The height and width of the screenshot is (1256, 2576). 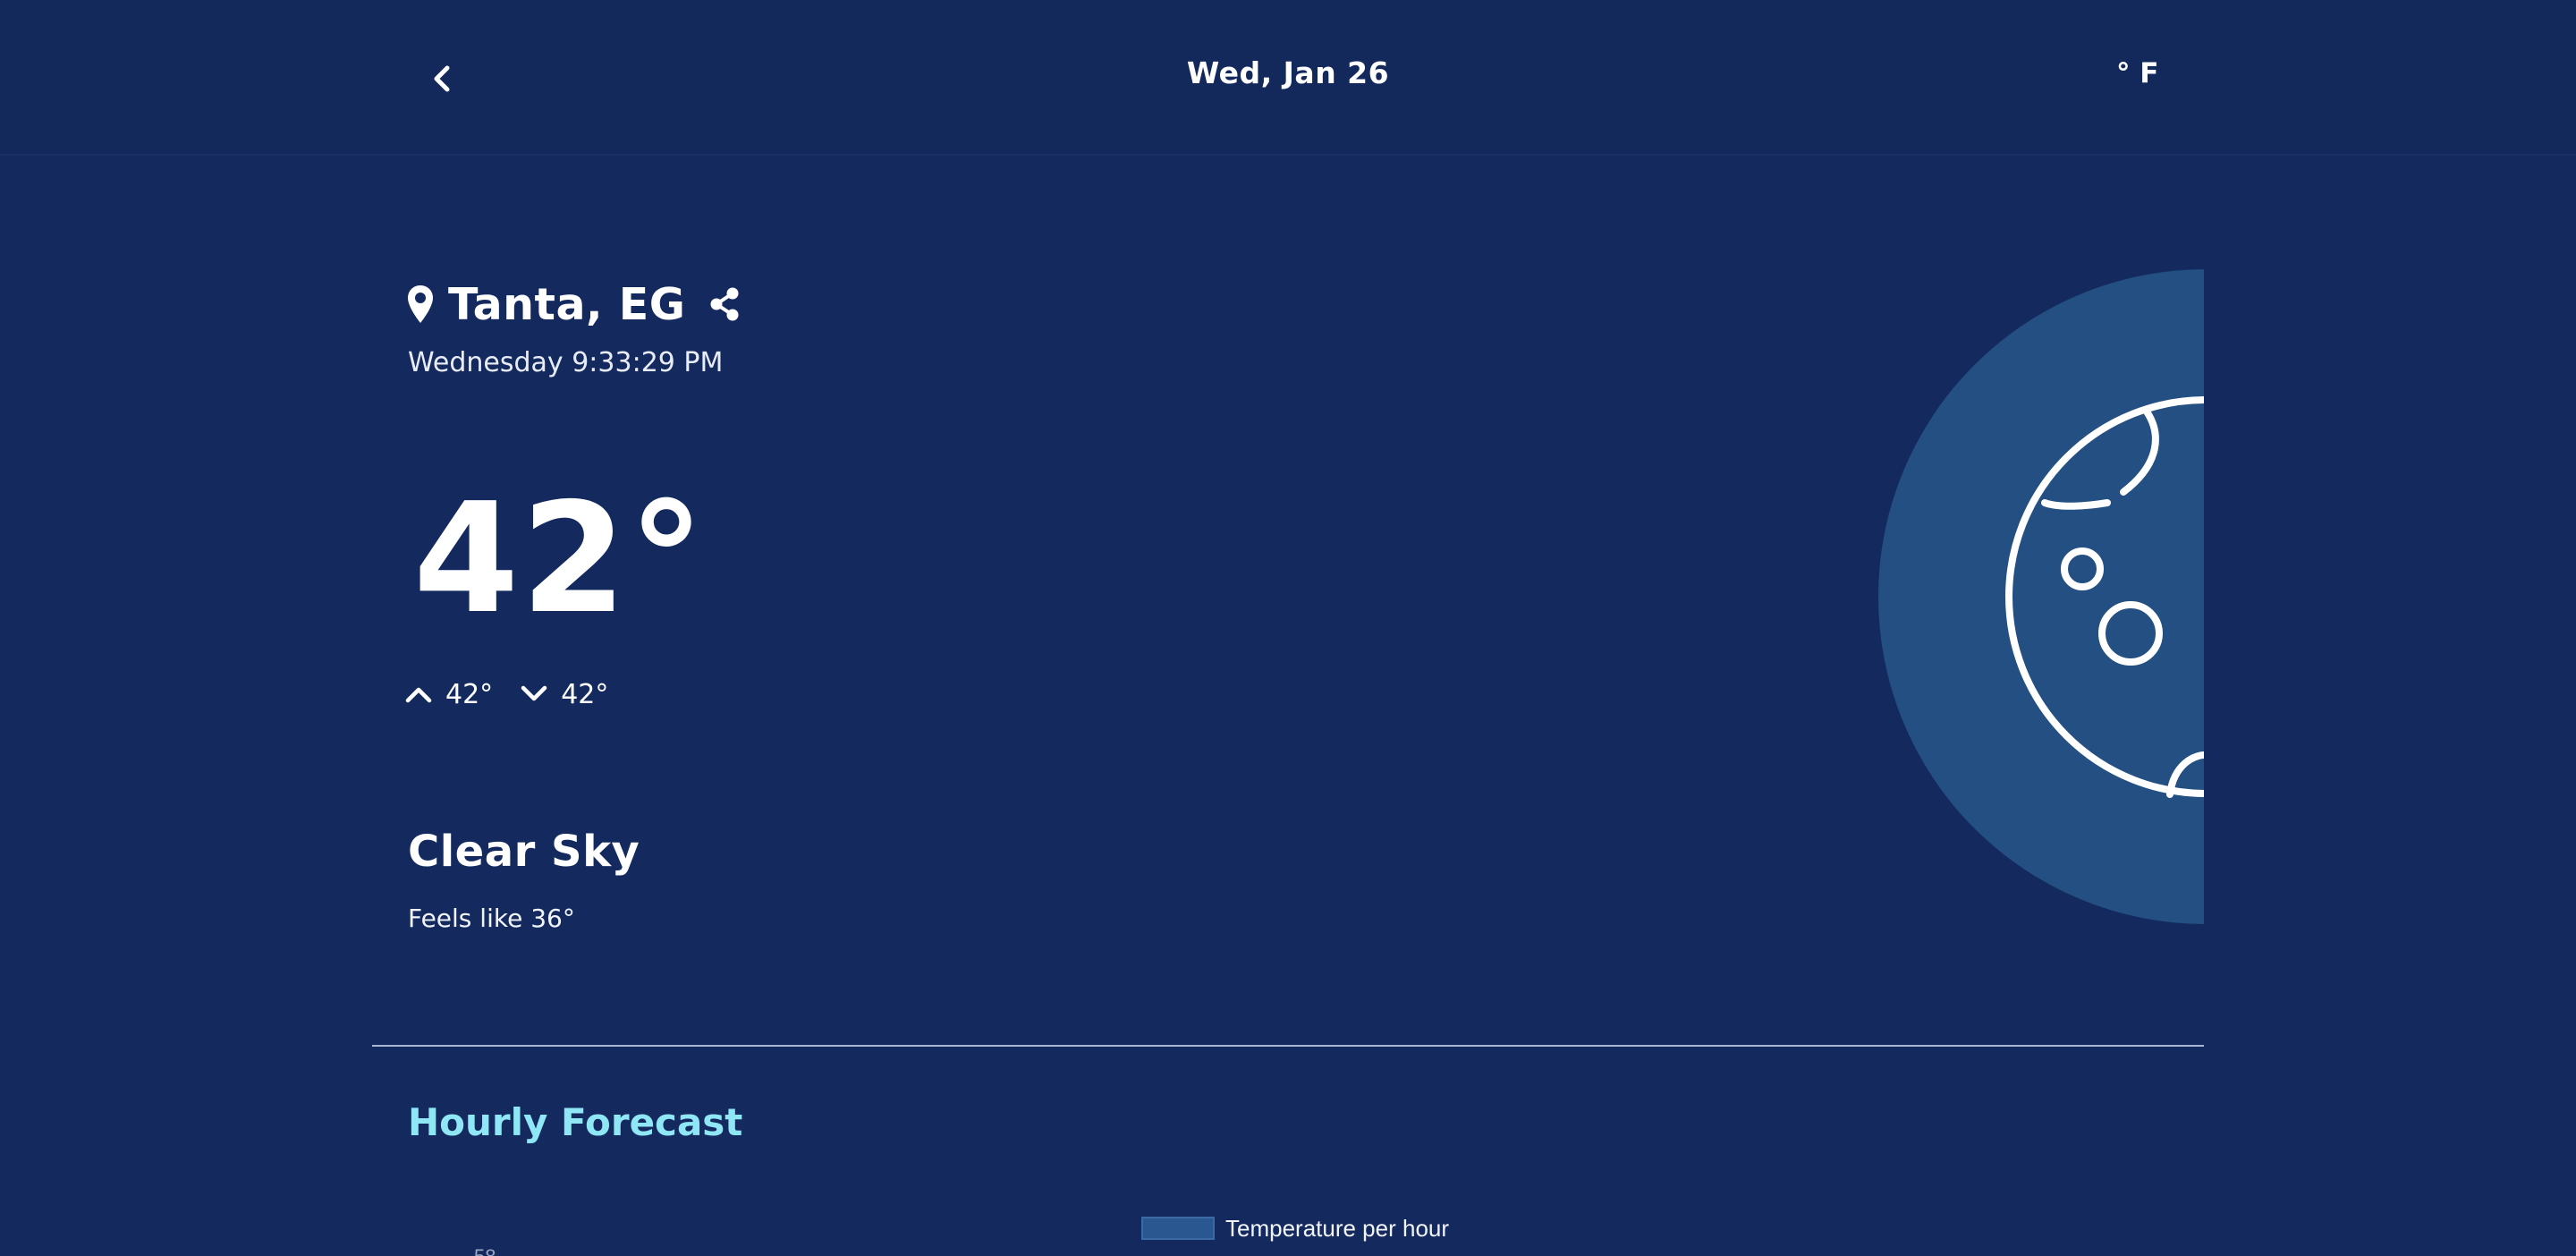 I want to click on top-bar: Wed, Jan 26 ° F, so click(x=1288, y=78).